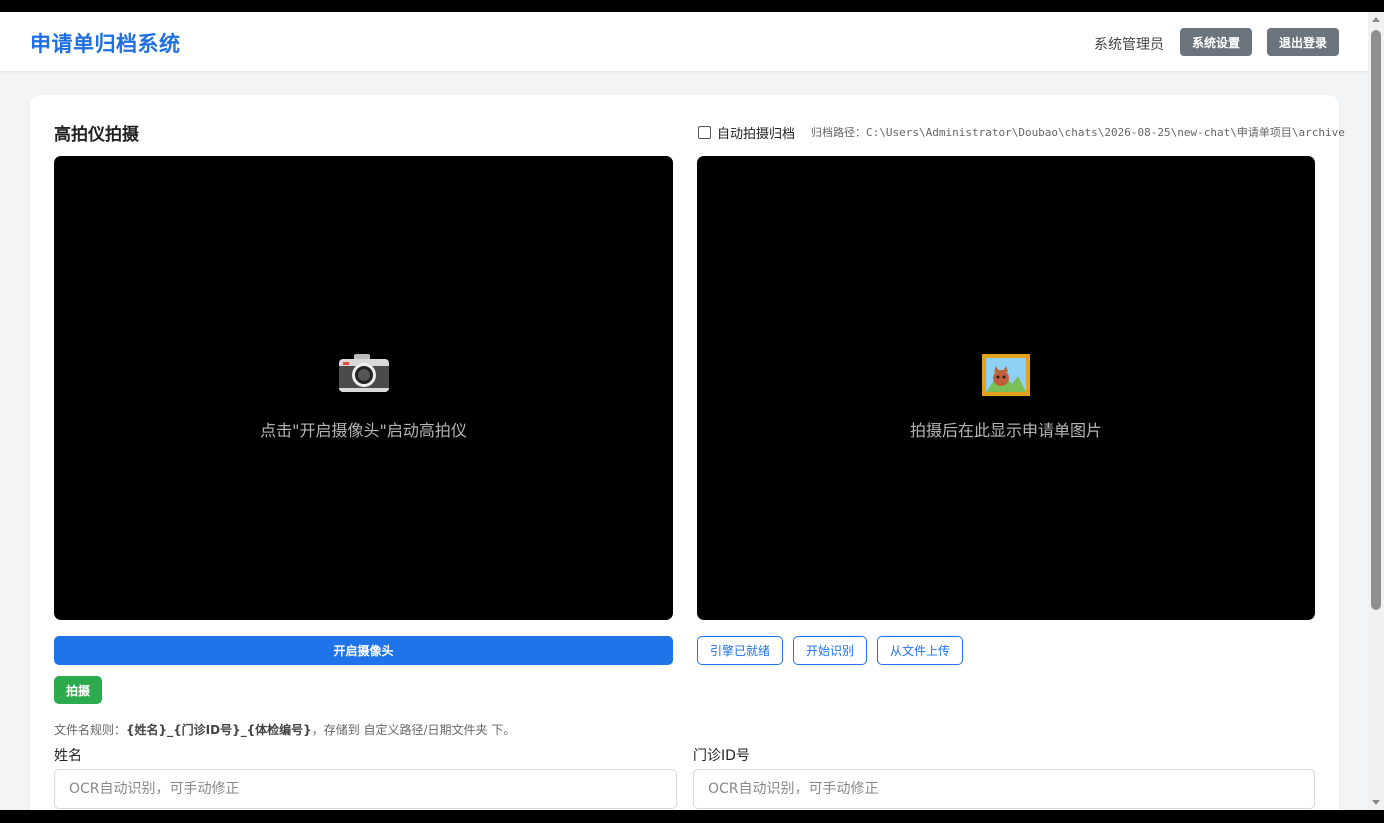 The width and height of the screenshot is (1384, 823). What do you see at coordinates (740, 650) in the screenshot?
I see `engine-ready-button: 引擎已就绪` at bounding box center [740, 650].